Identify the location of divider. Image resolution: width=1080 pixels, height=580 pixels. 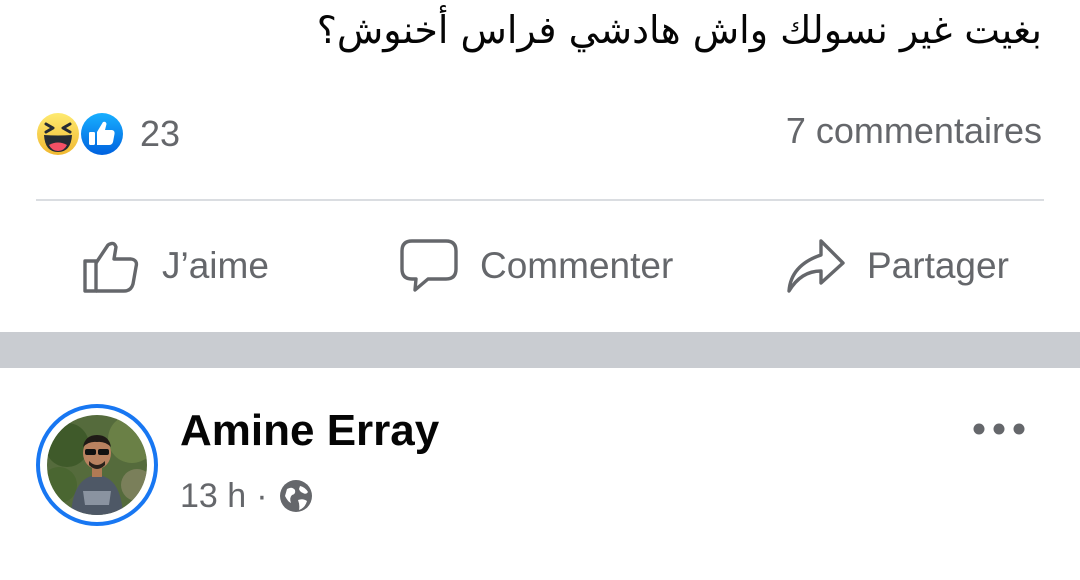
(540, 200).